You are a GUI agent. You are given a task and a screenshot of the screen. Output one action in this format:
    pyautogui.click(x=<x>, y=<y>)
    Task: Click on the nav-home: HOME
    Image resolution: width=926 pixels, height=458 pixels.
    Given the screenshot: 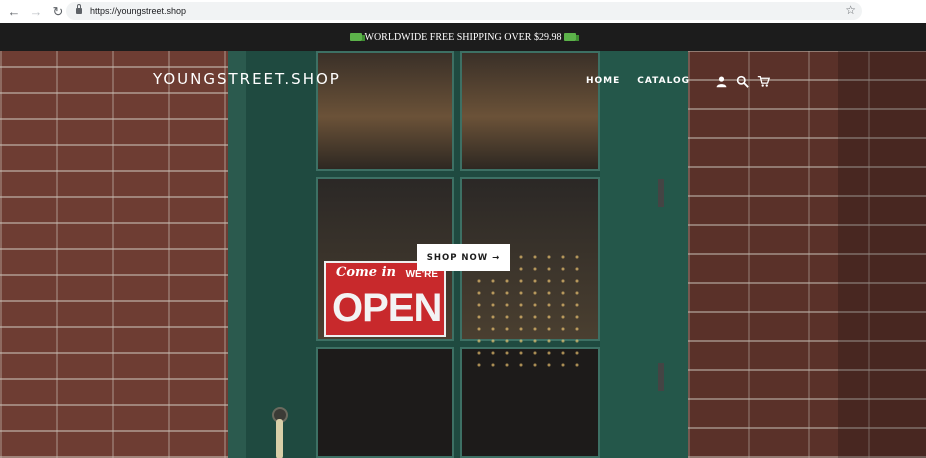 What is the action you would take?
    pyautogui.click(x=603, y=81)
    